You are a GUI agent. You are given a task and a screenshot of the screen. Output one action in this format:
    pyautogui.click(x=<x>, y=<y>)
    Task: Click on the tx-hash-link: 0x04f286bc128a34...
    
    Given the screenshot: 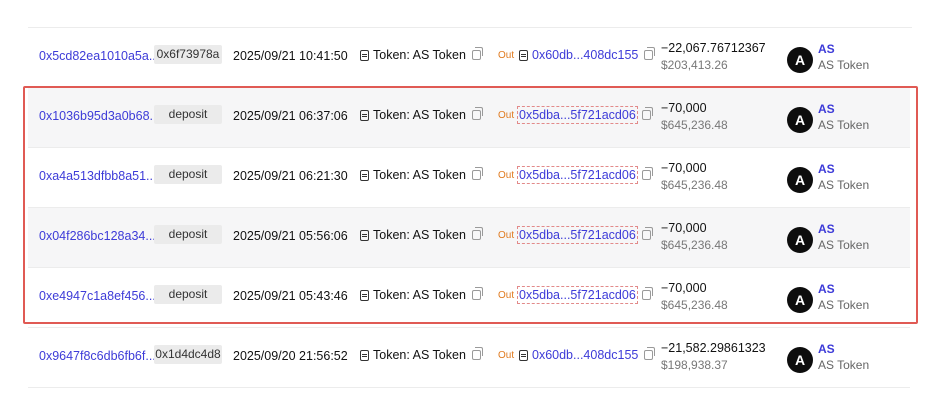 What is the action you would take?
    pyautogui.click(x=97, y=236)
    